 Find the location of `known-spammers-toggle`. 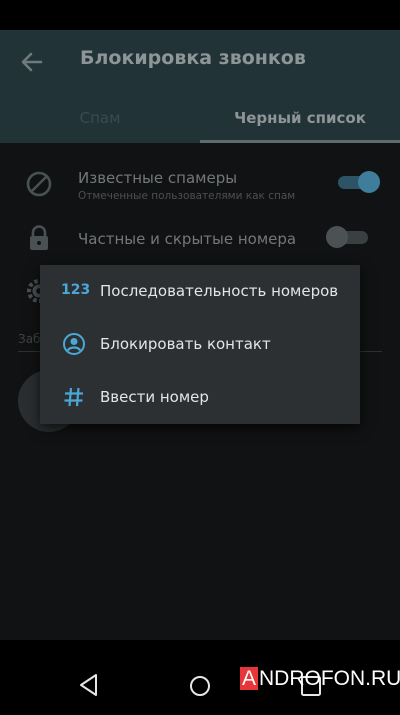

known-spammers-toggle is located at coordinates (357, 182).